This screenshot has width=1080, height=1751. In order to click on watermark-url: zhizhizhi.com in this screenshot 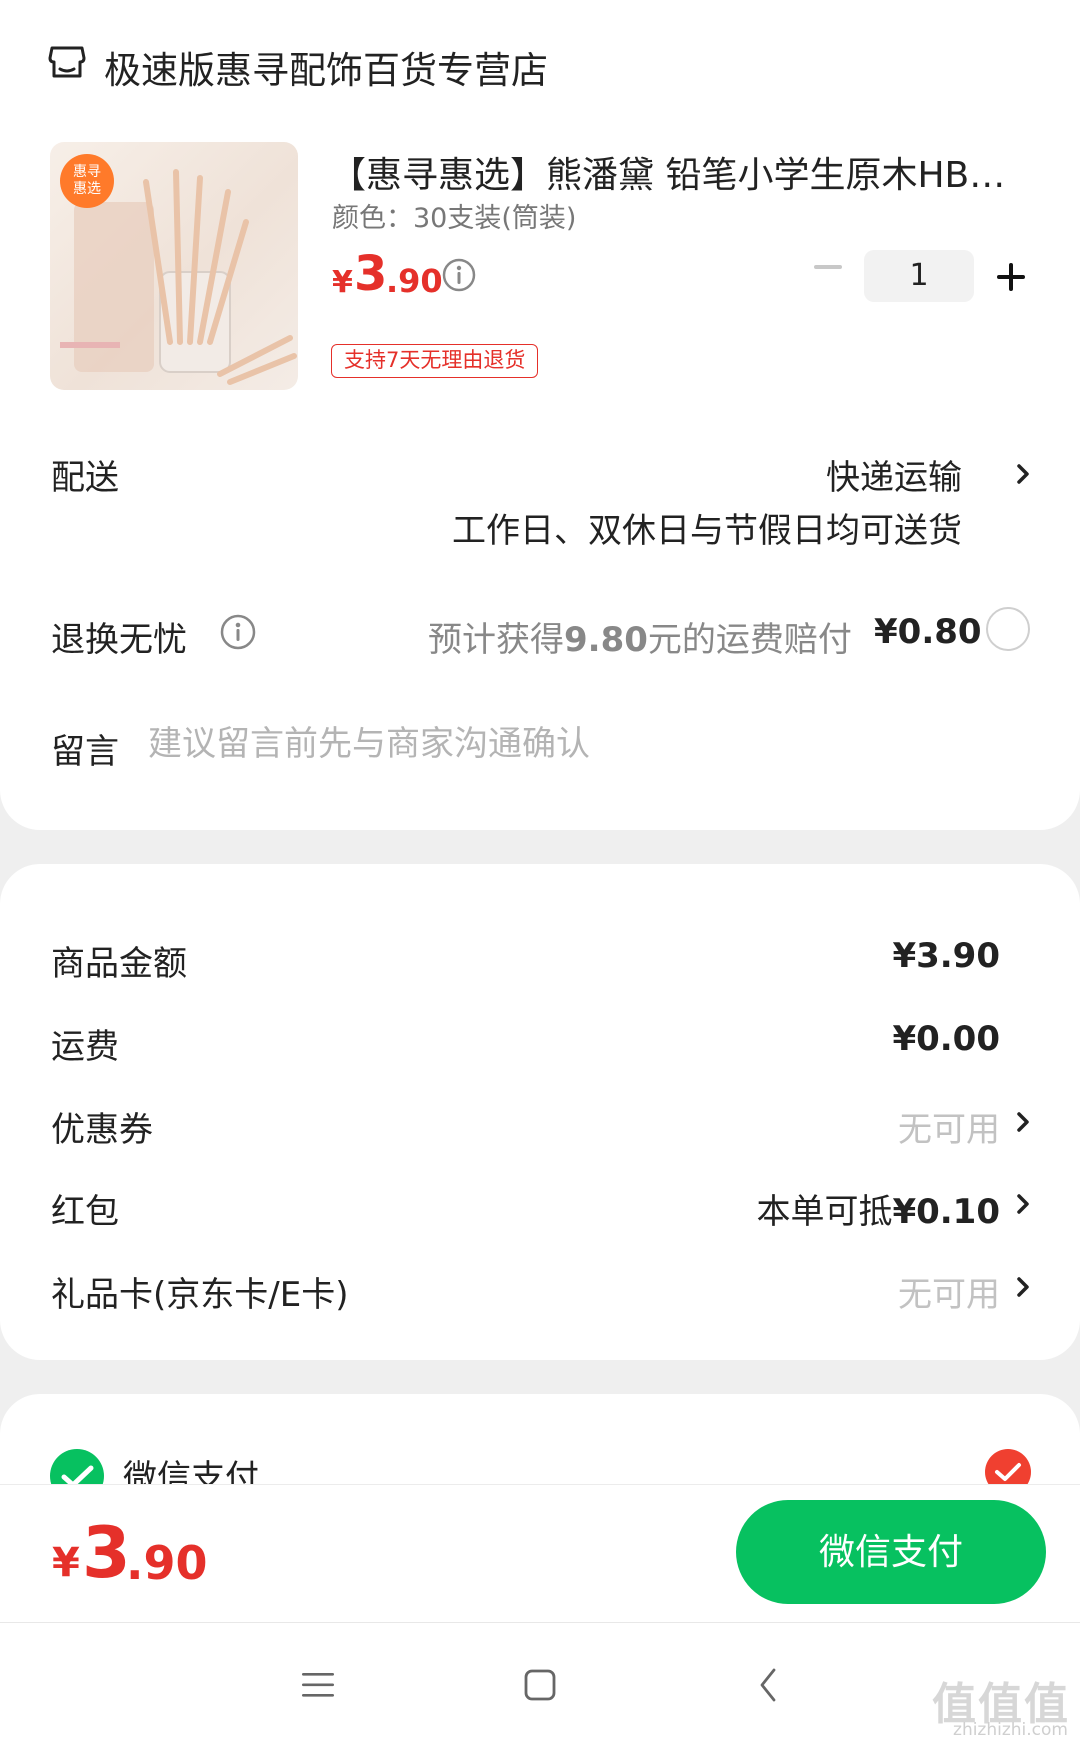, I will do `click(1010, 1730)`.